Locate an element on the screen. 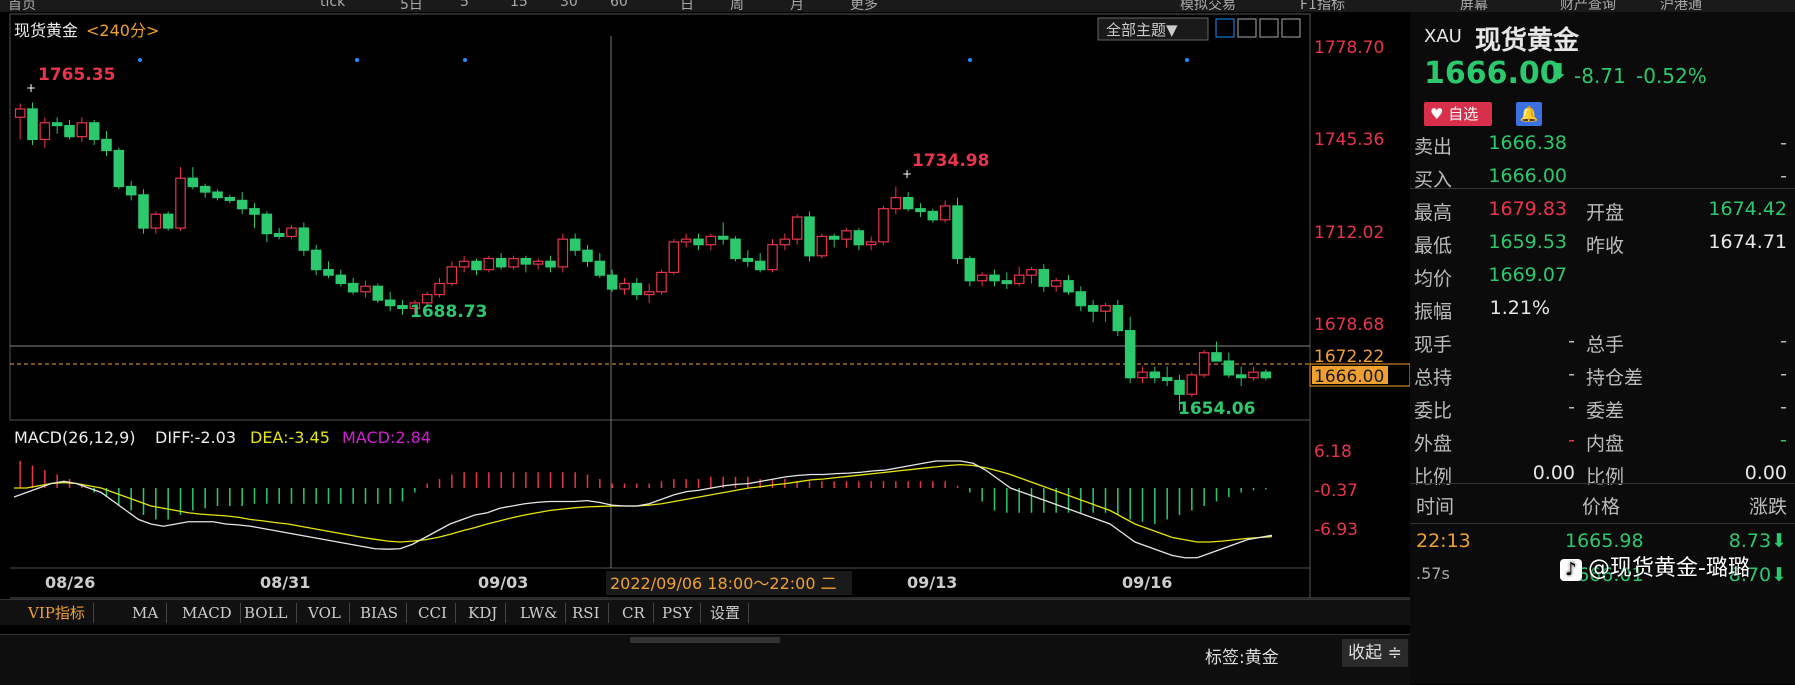  quote-label-2: 内盘 is located at coordinates (1605, 444).